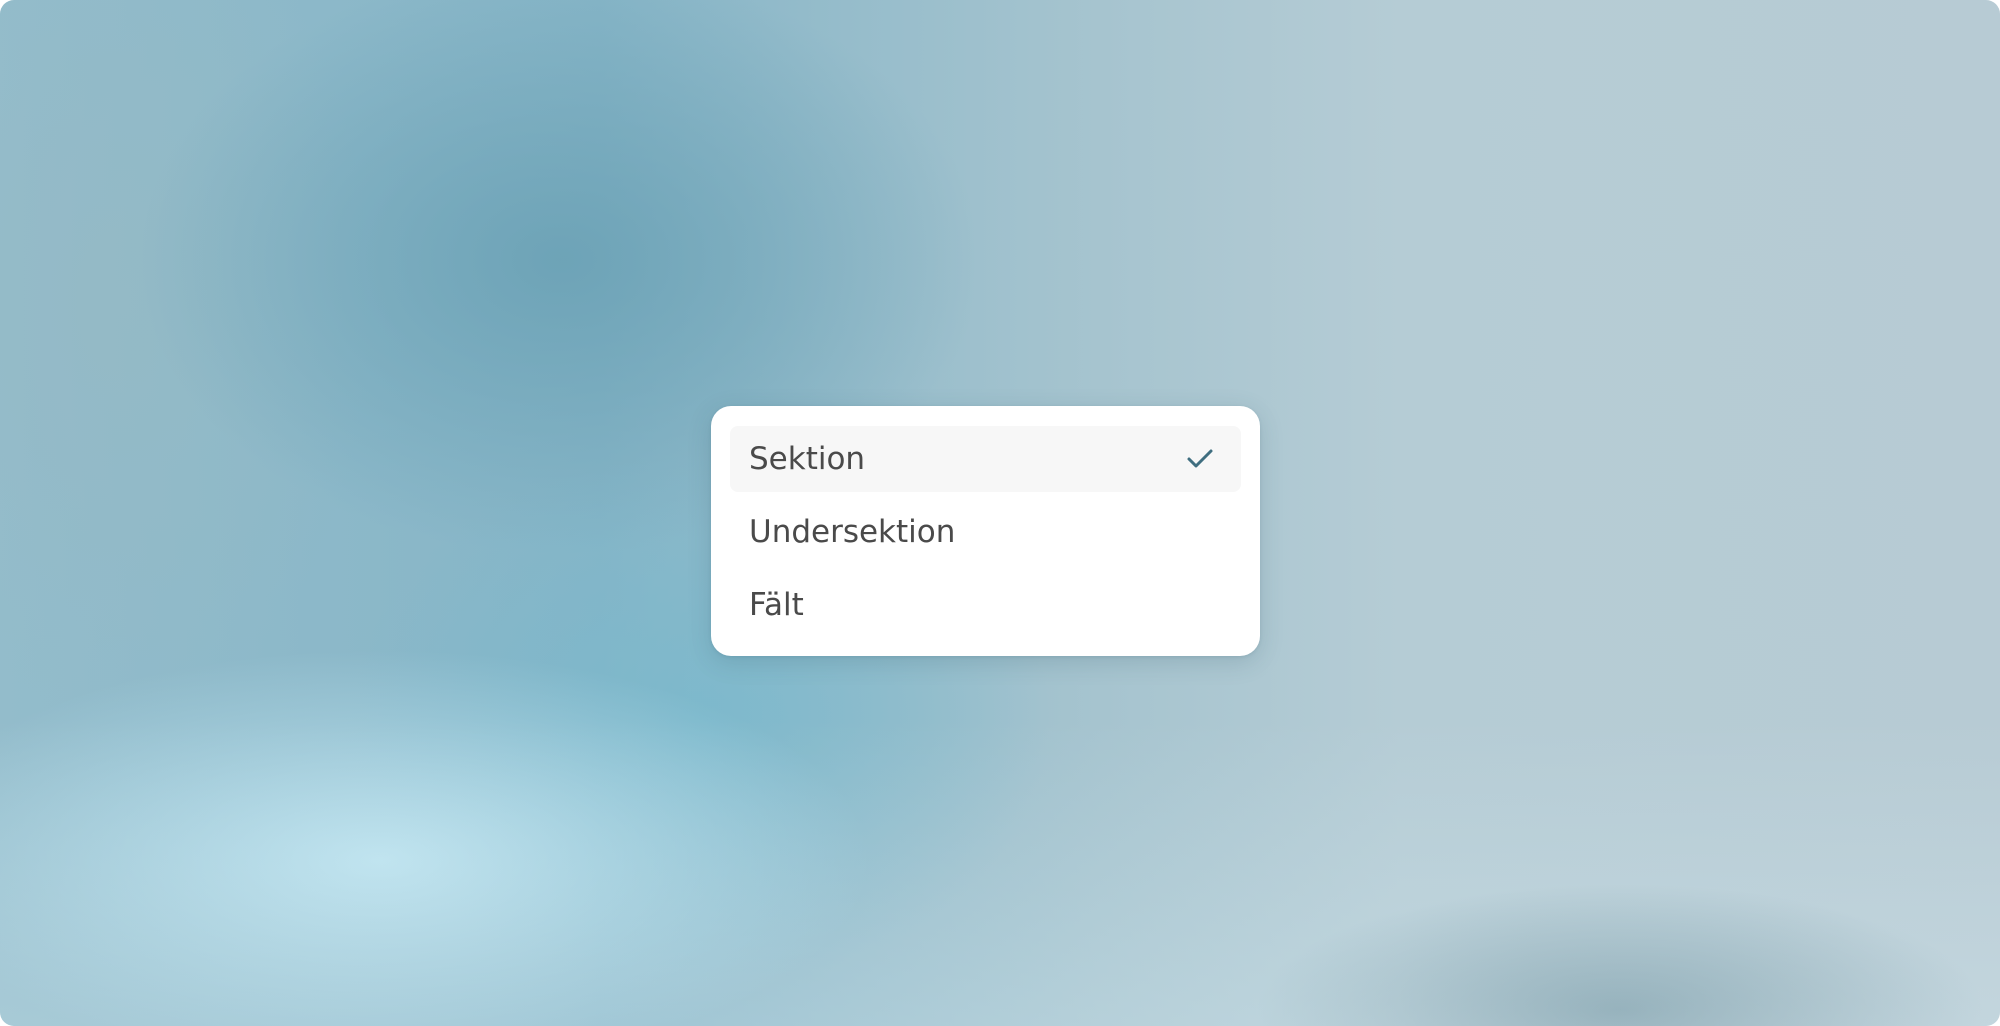 The image size is (2000, 1026). What do you see at coordinates (1200, 458) in the screenshot?
I see `checkmark-icon` at bounding box center [1200, 458].